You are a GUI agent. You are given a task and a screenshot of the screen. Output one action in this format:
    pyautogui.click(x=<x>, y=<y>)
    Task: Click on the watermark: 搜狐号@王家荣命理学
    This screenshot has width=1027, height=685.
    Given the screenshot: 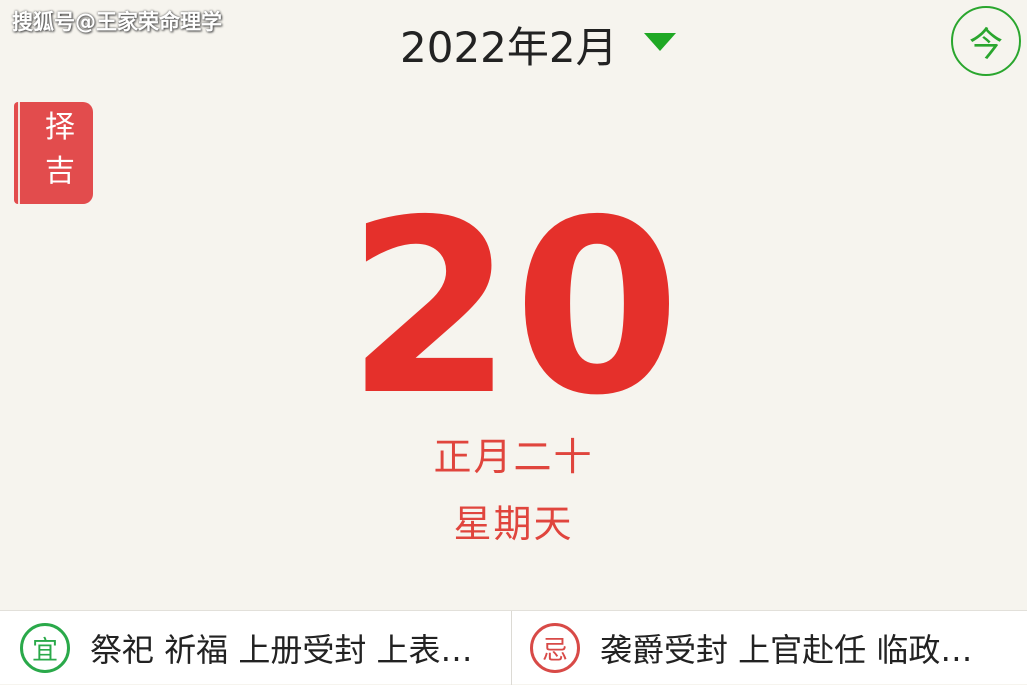 What is the action you would take?
    pyautogui.click(x=117, y=22)
    